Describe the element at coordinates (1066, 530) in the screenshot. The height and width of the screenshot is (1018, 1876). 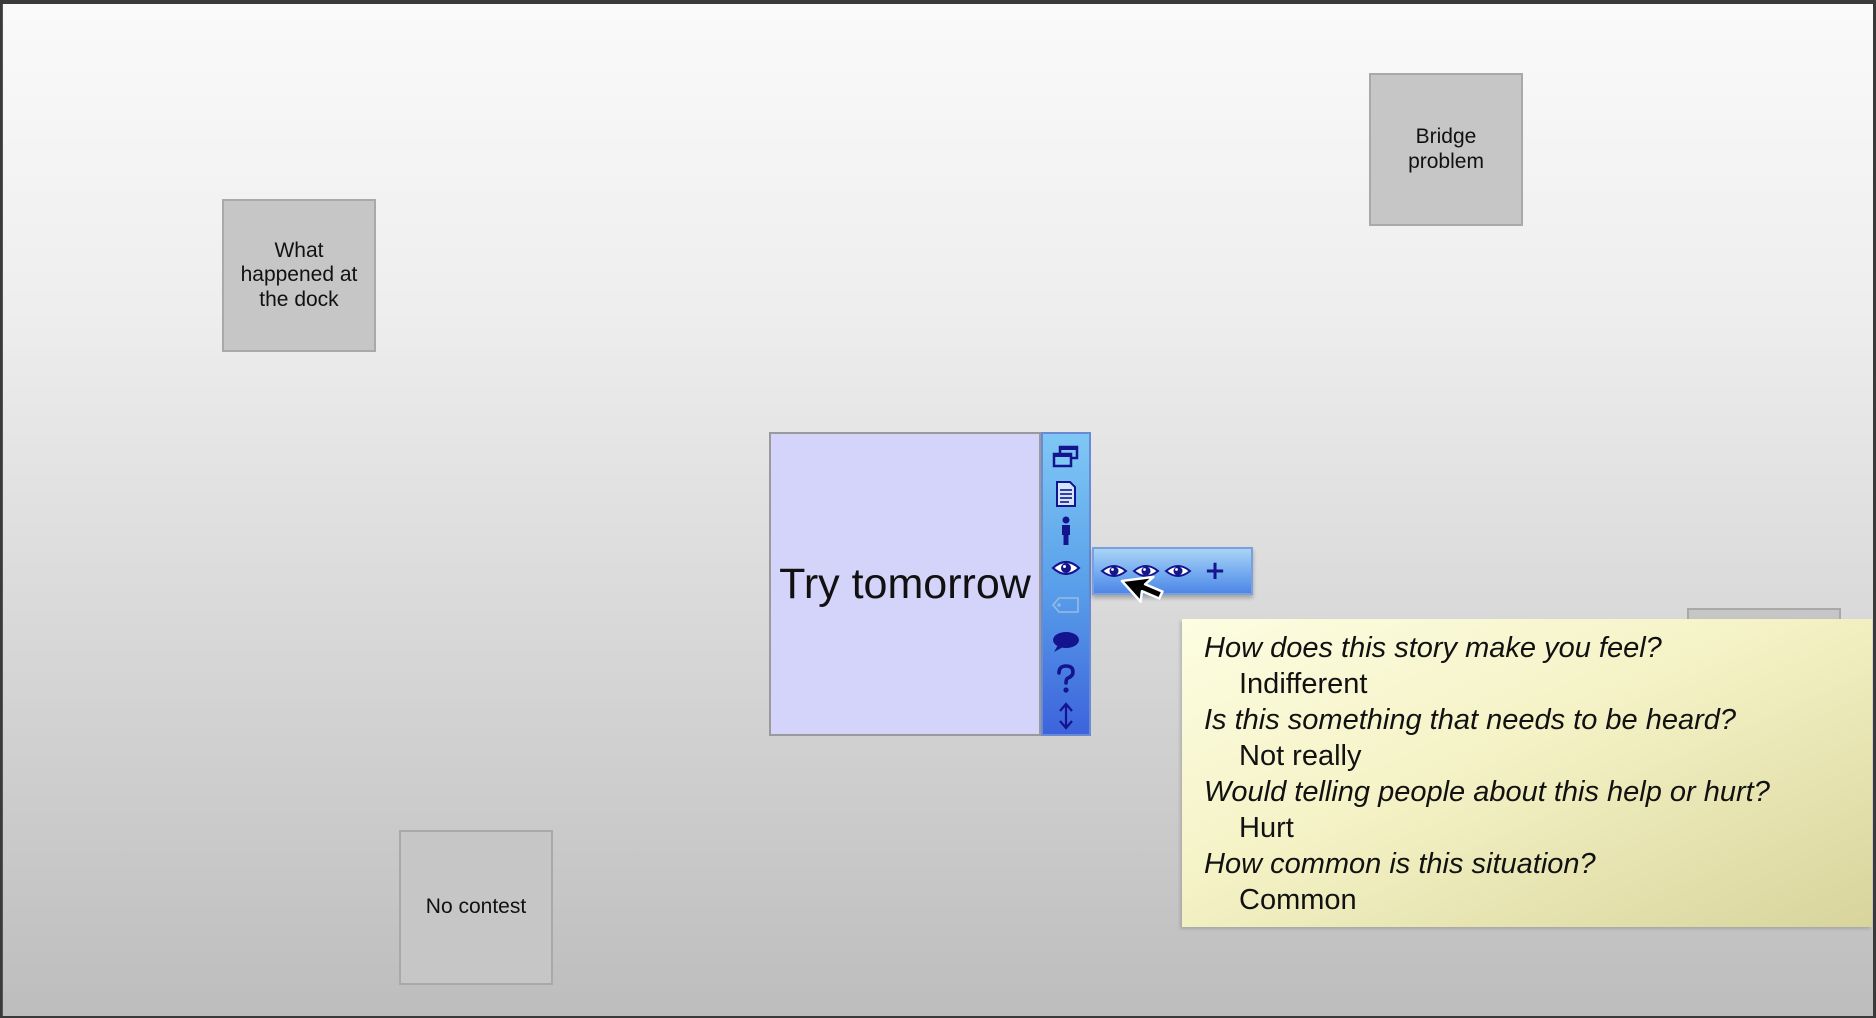
I see `person-icon` at that location.